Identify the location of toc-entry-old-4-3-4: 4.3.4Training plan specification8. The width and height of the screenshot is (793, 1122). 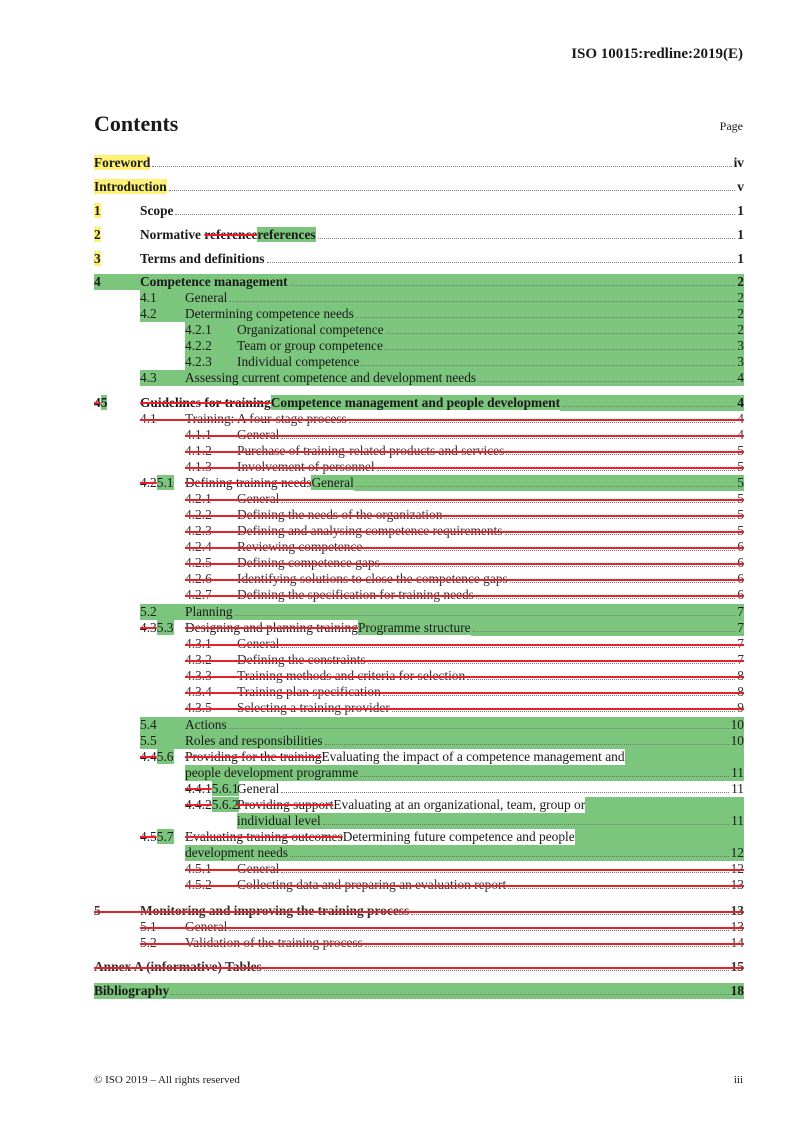
(419, 692).